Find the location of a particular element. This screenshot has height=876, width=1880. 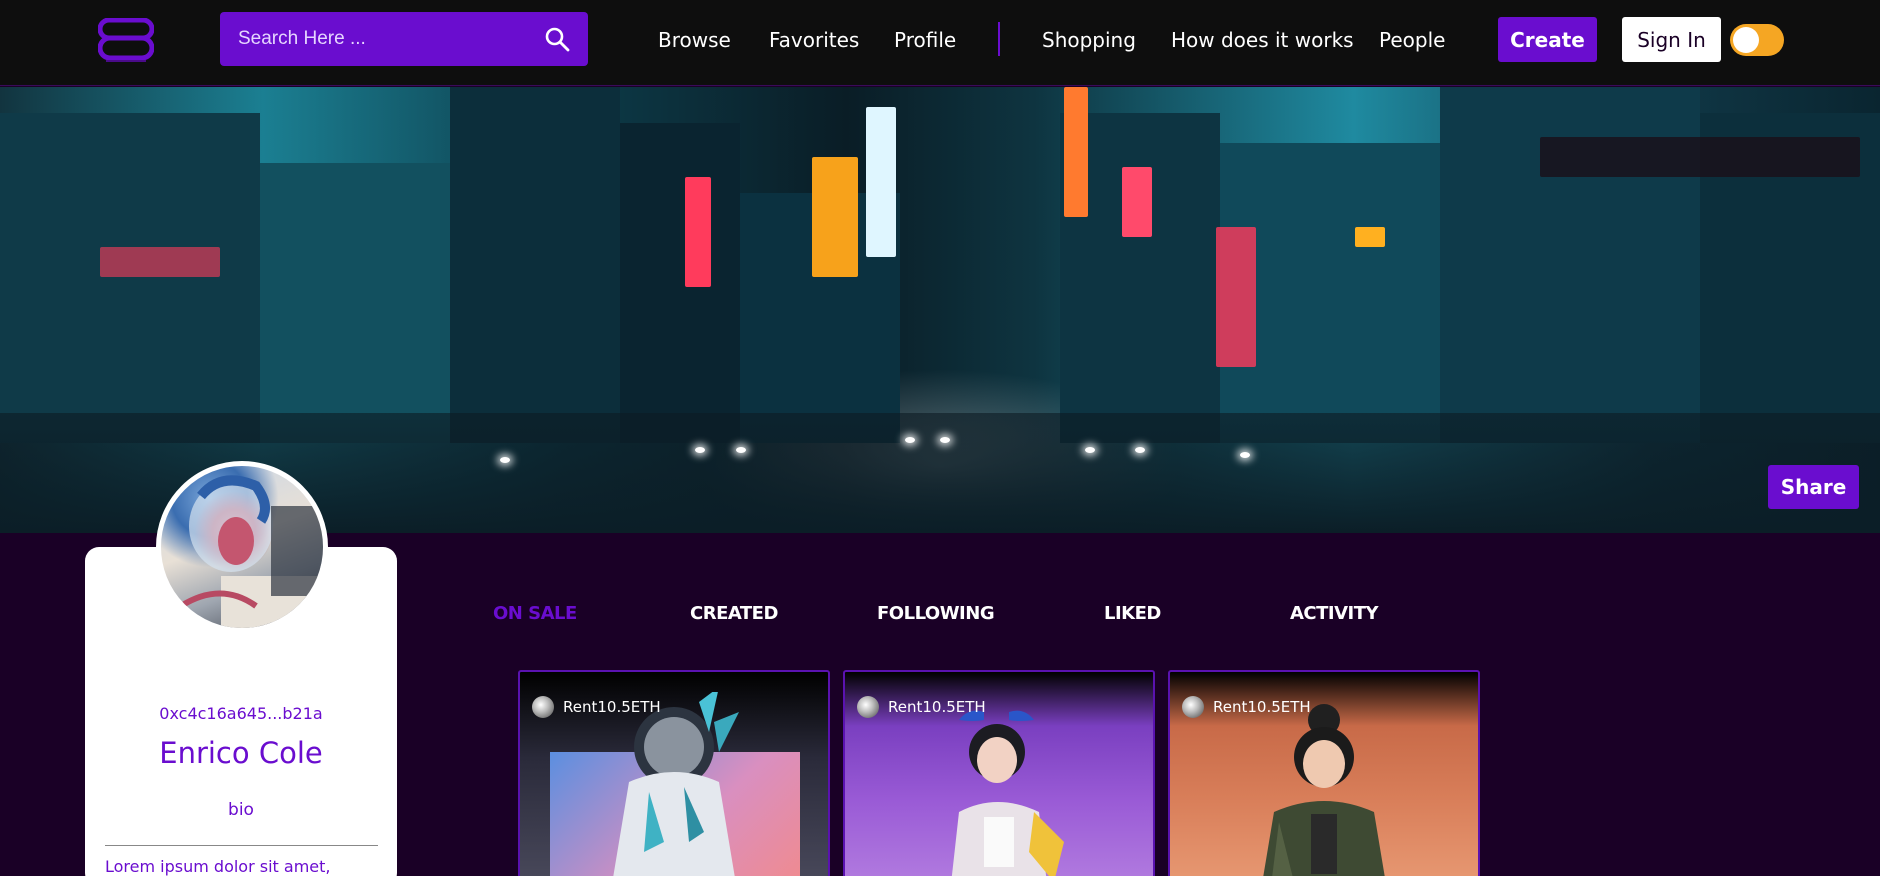

profile-name: Enrico Cole is located at coordinates (241, 753).